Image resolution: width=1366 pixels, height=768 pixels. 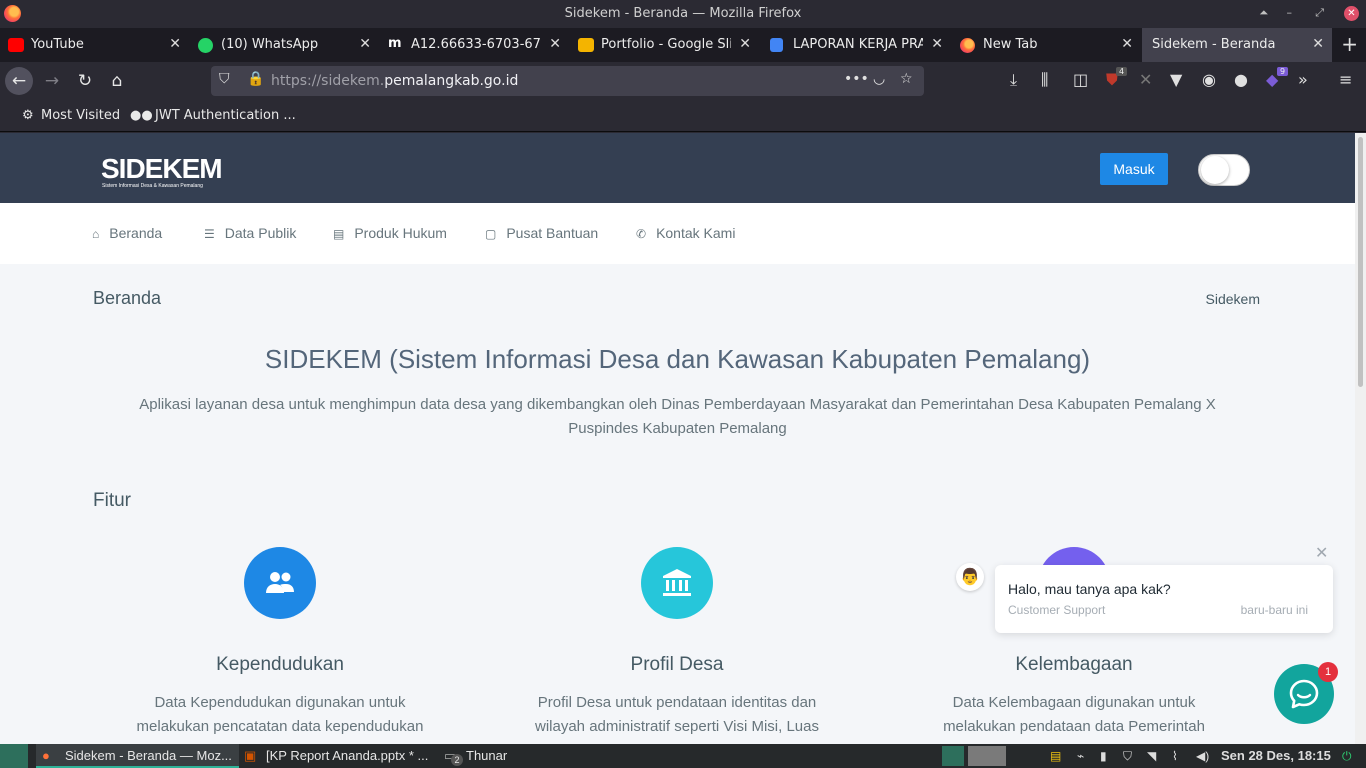 I want to click on feature-title: Profil Desa, so click(x=677, y=664).